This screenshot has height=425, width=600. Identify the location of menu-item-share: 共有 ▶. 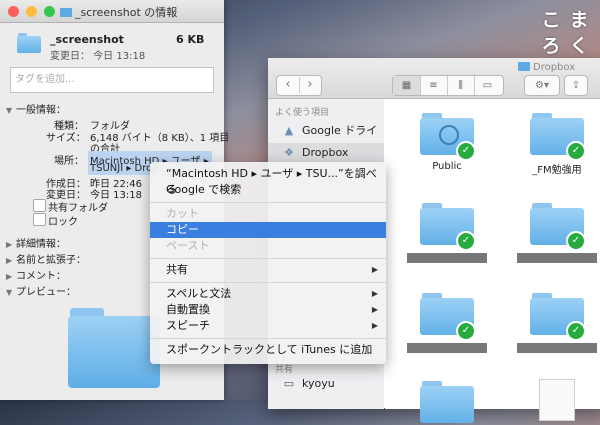
(268, 270).